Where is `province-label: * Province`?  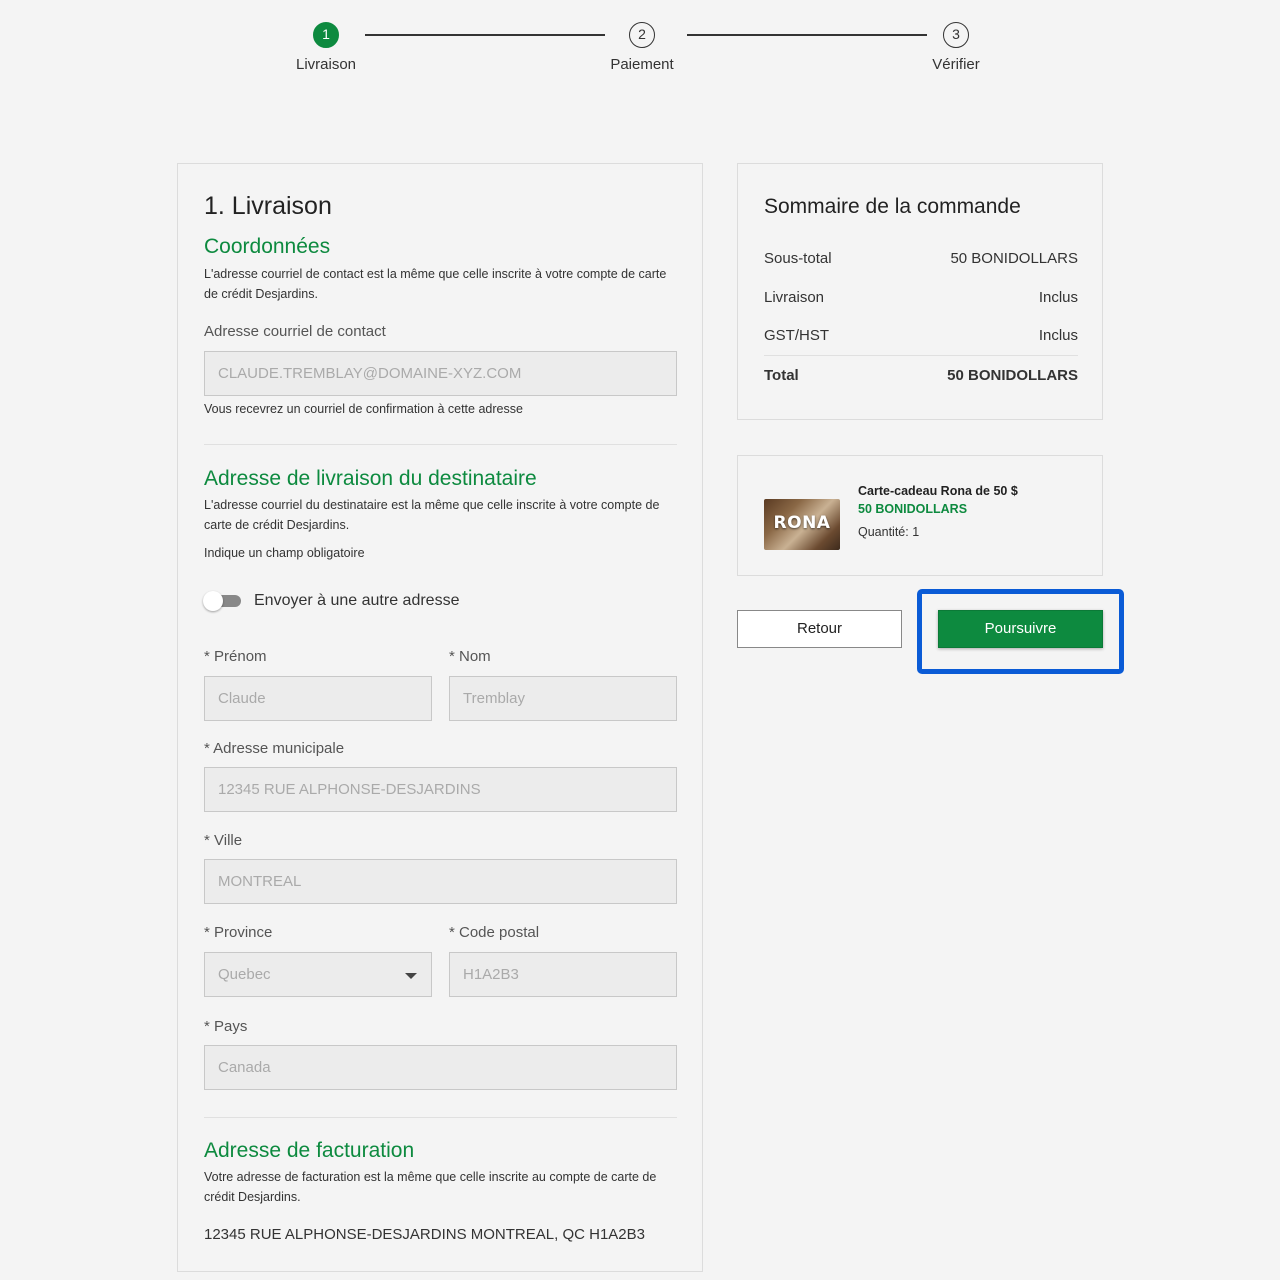
province-label: * Province is located at coordinates (238, 932).